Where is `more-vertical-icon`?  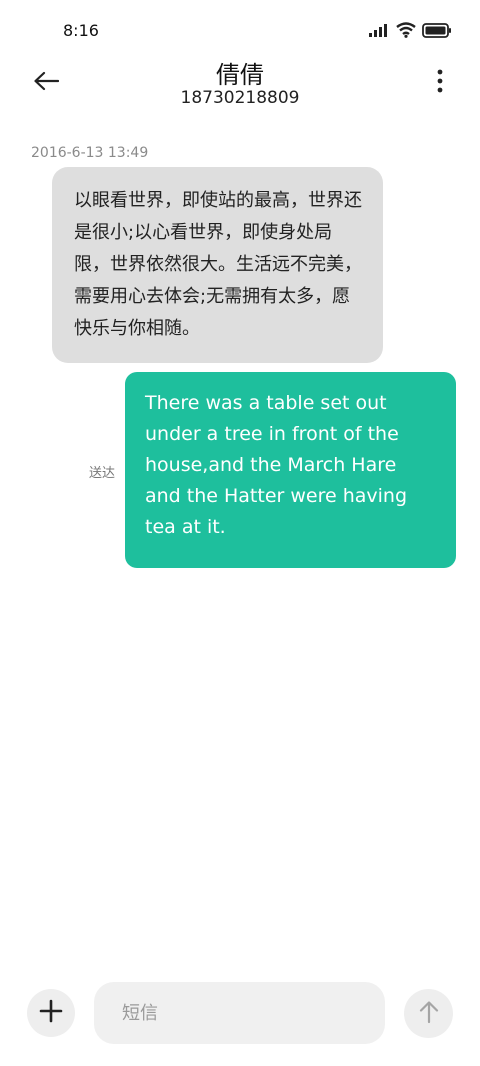
more-vertical-icon is located at coordinates (440, 83).